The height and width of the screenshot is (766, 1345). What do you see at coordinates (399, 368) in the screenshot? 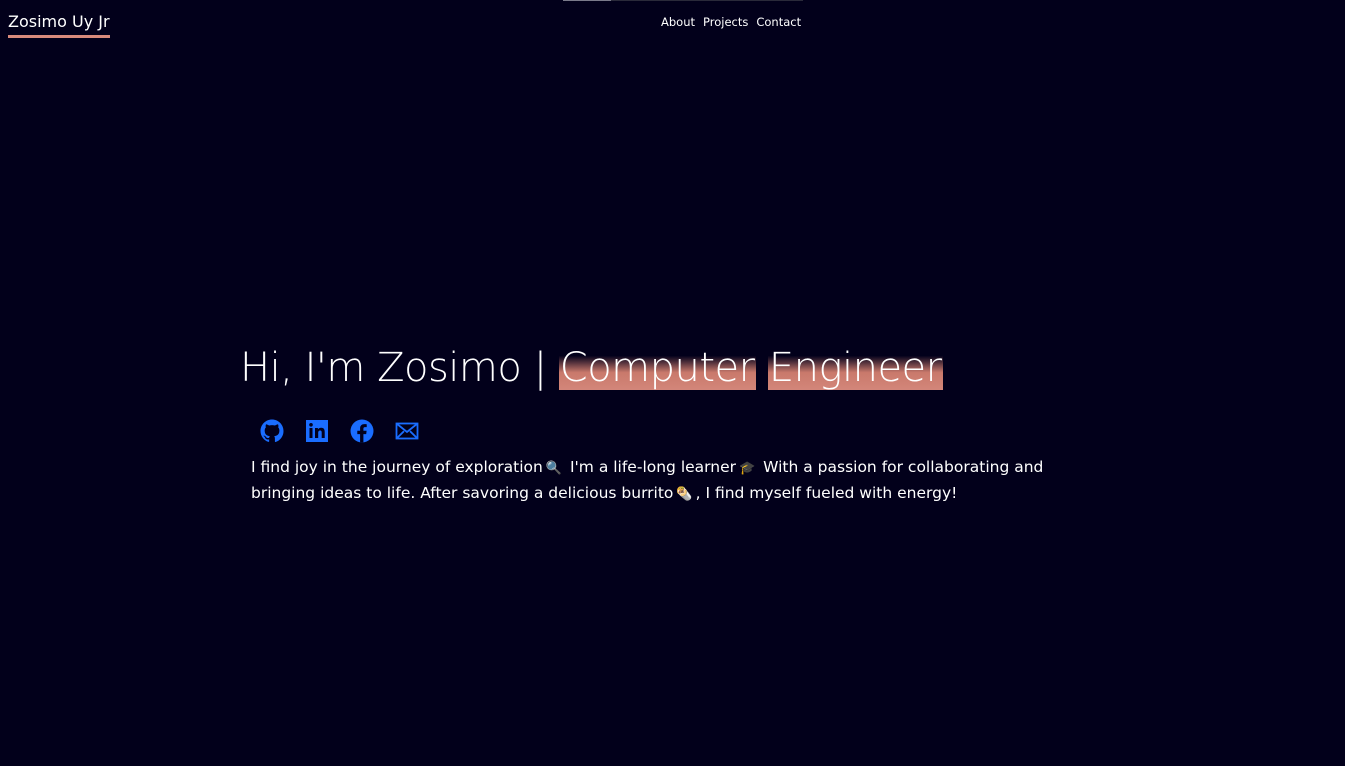
I see `hero-greeting: Hi, I'm Zosimo |` at bounding box center [399, 368].